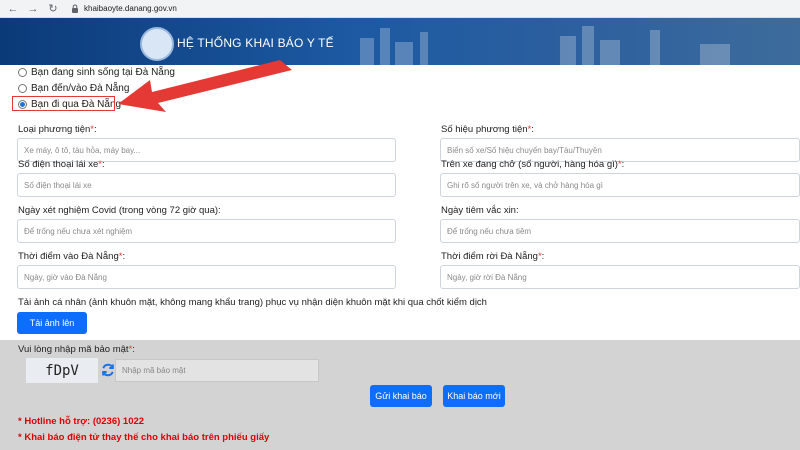  Describe the element at coordinates (62, 370) in the screenshot. I see `captcha-image: fDpV` at that location.